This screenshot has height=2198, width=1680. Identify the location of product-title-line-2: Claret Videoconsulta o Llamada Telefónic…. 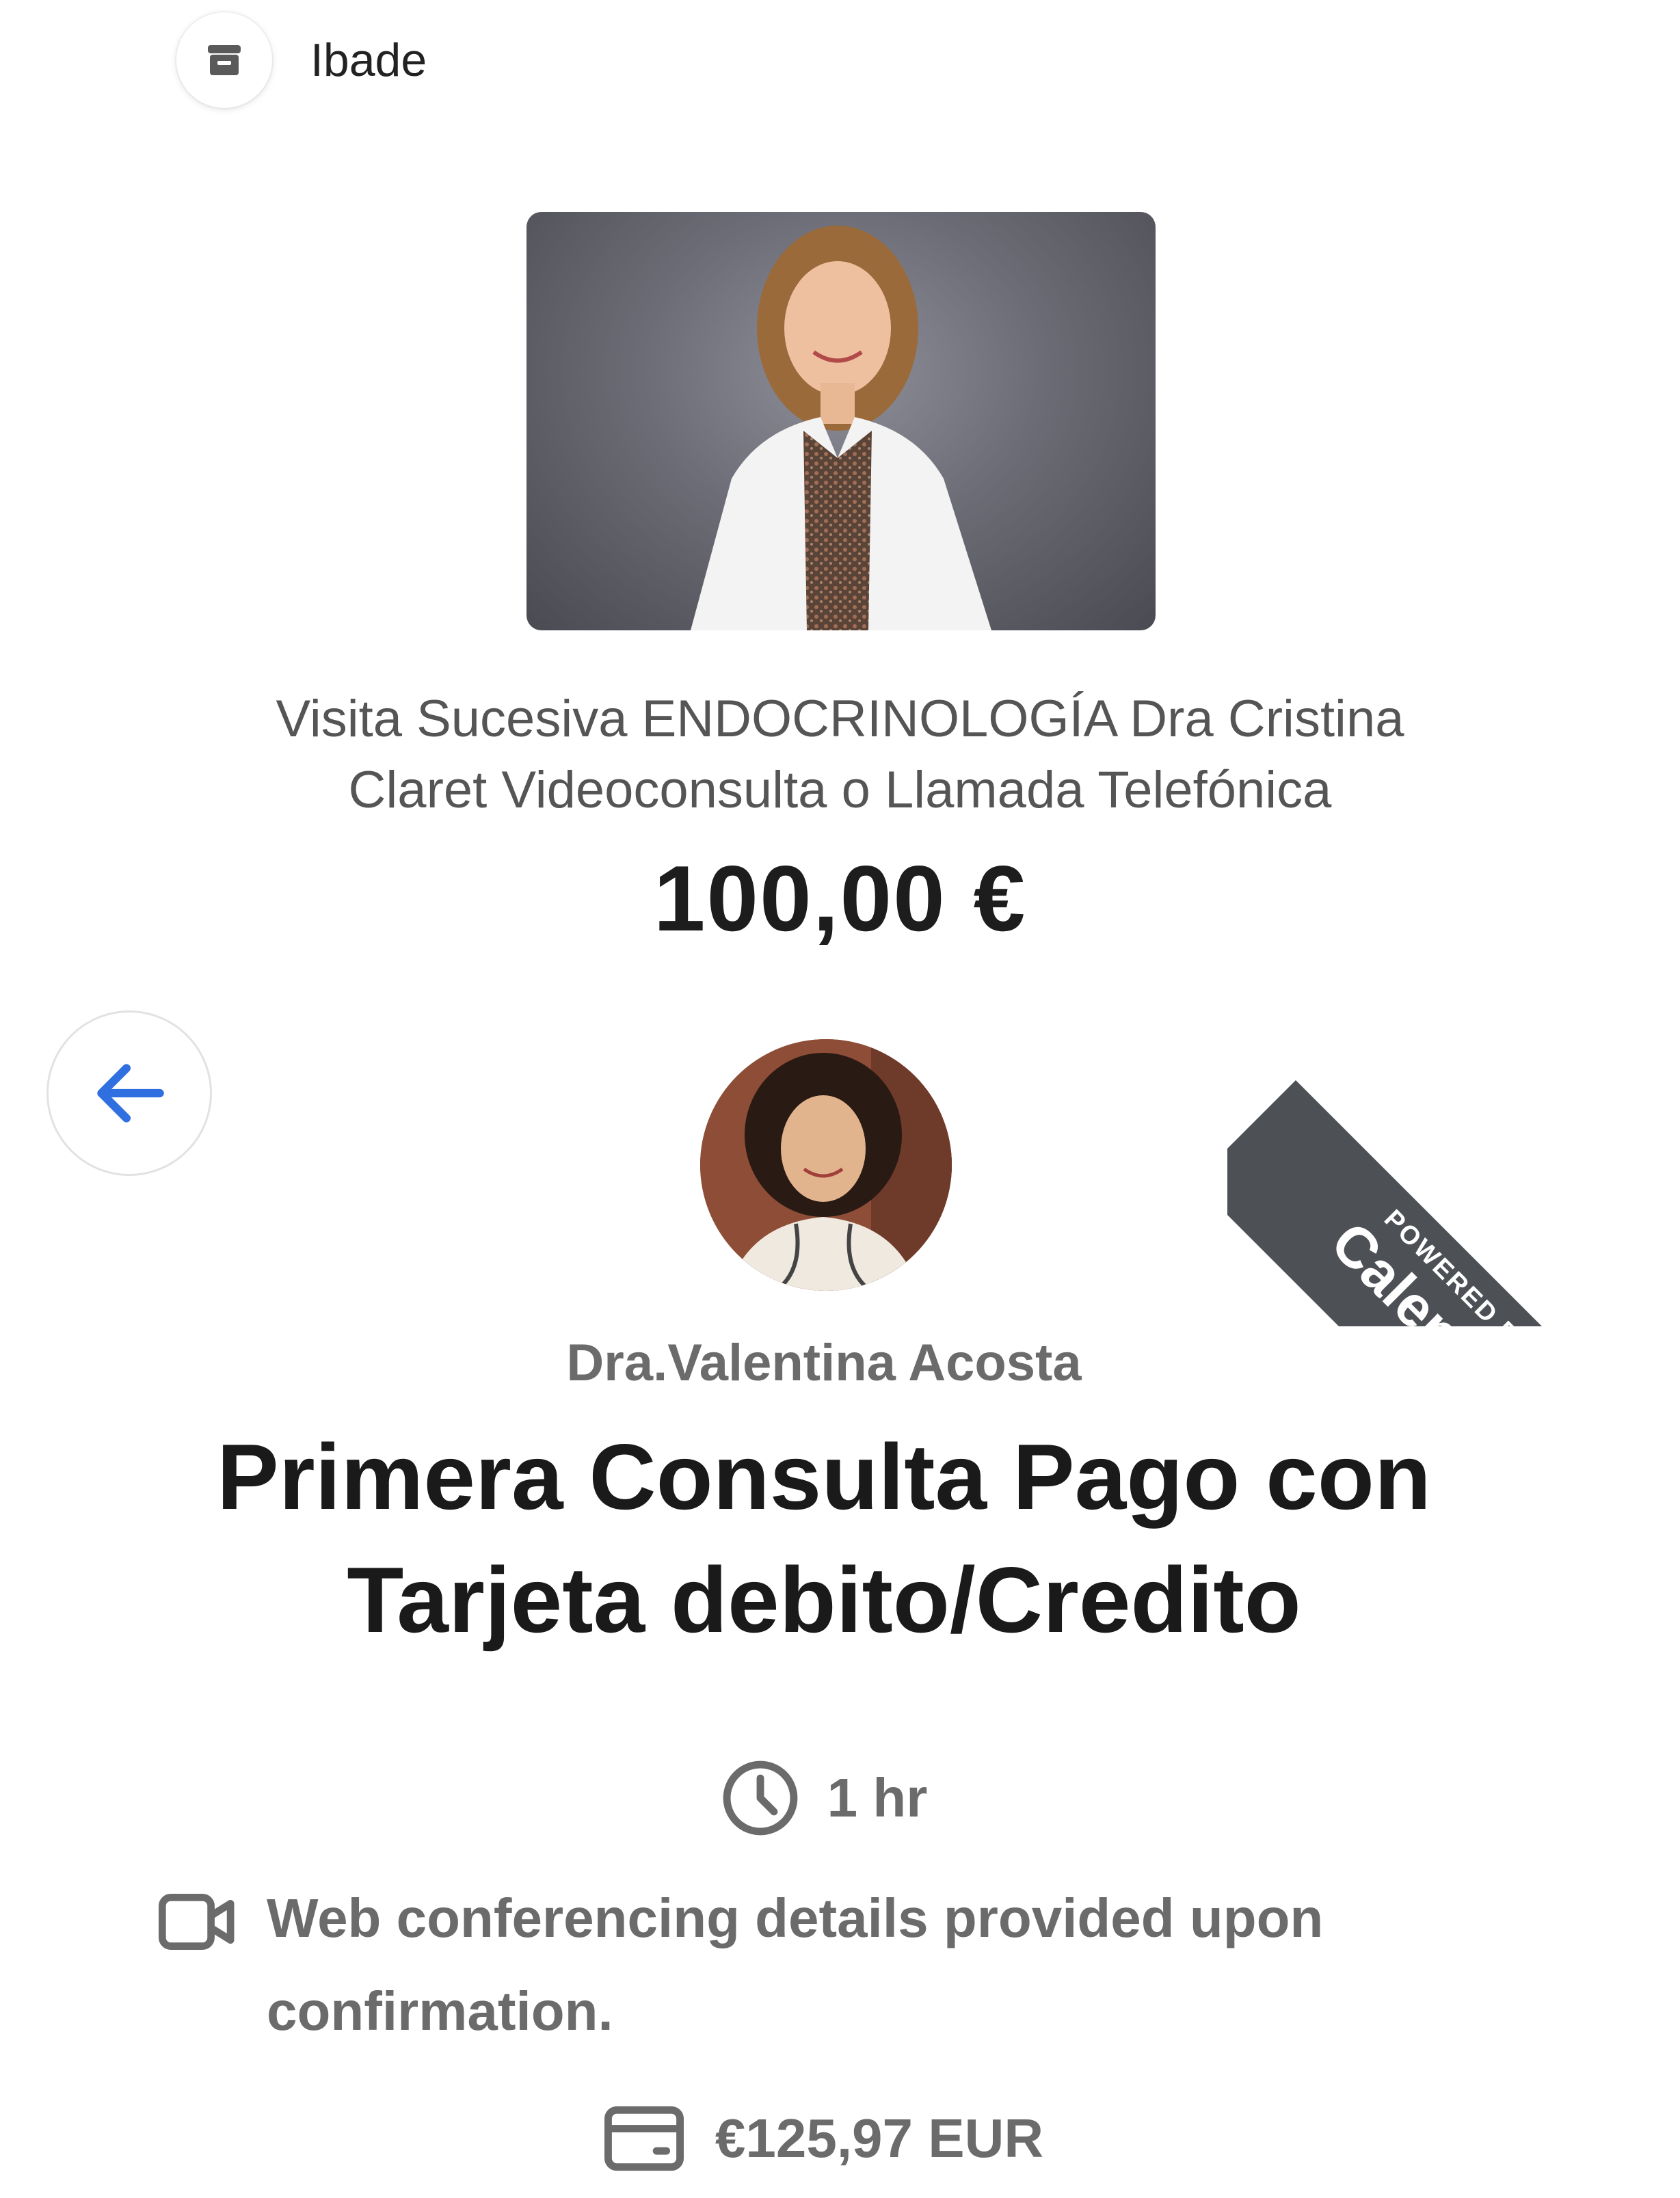
(840, 790).